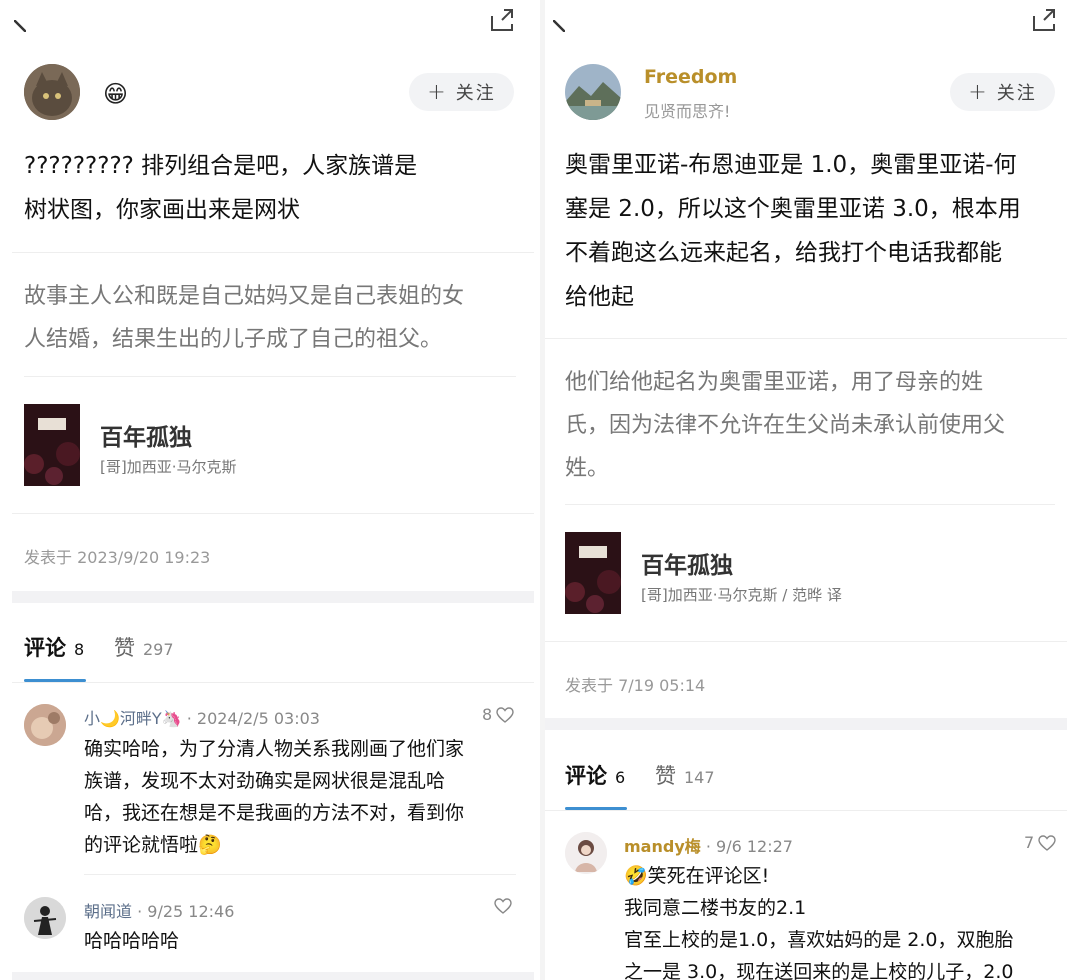 Image resolution: width=1080 pixels, height=980 pixels. What do you see at coordinates (697, 876) in the screenshot?
I see `comment-line: 🤣笑死在评论区!` at bounding box center [697, 876].